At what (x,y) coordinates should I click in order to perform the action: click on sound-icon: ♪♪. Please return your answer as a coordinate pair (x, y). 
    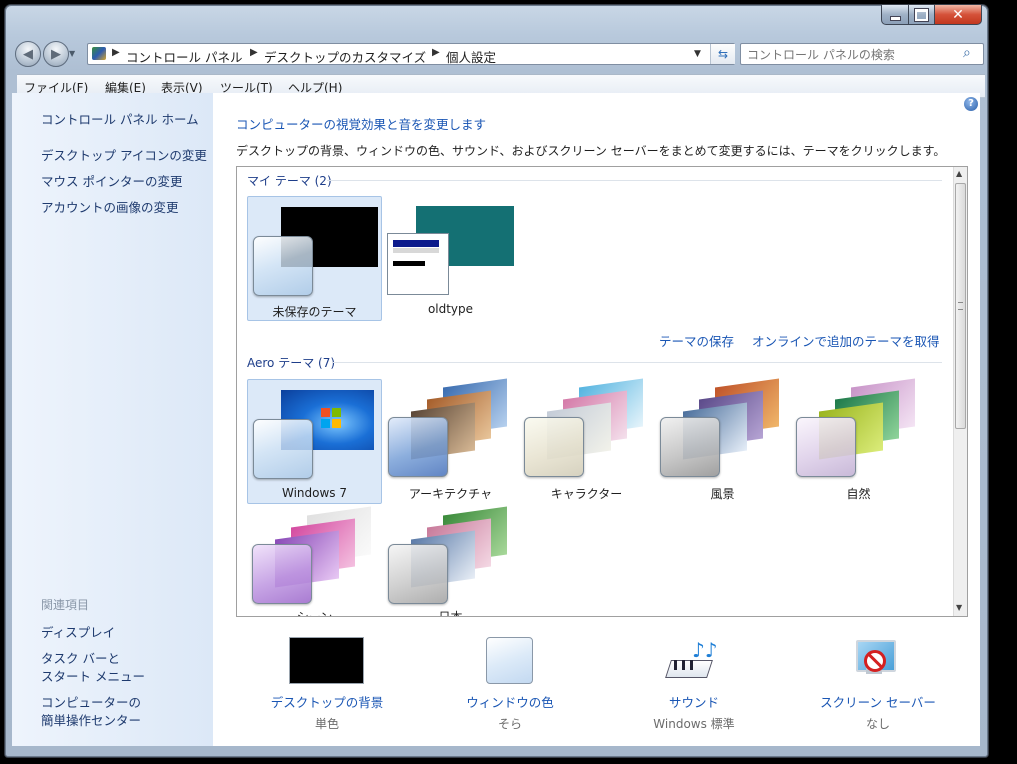
    Looking at the image, I should click on (691, 661).